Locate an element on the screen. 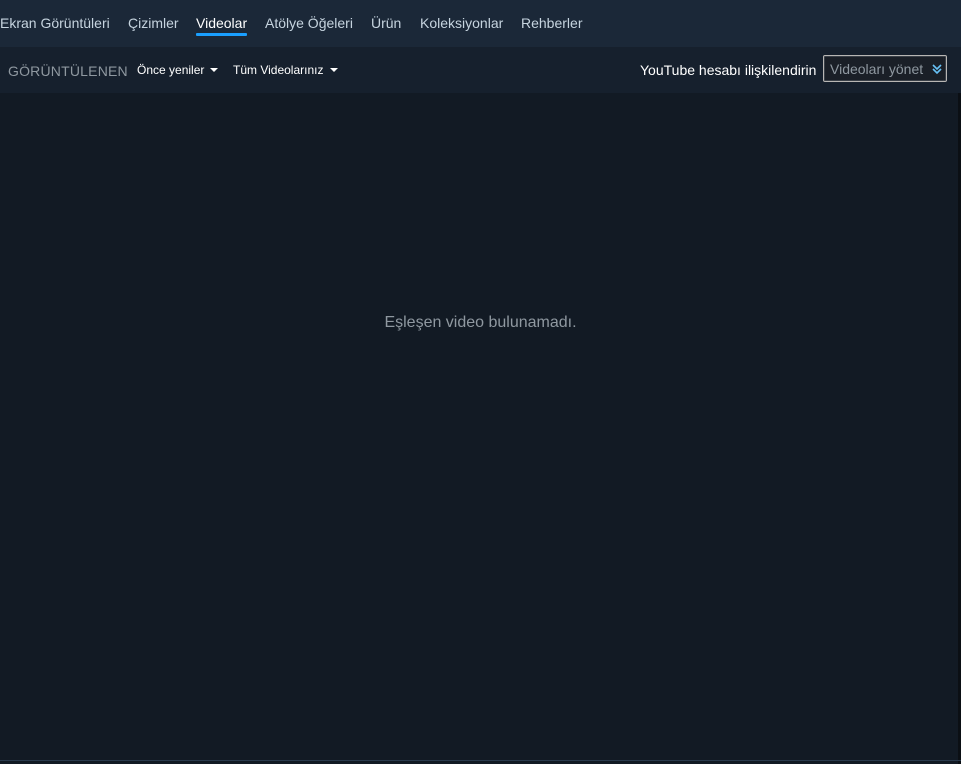 The width and height of the screenshot is (961, 764). tab-videos: Videolar is located at coordinates (222, 25).